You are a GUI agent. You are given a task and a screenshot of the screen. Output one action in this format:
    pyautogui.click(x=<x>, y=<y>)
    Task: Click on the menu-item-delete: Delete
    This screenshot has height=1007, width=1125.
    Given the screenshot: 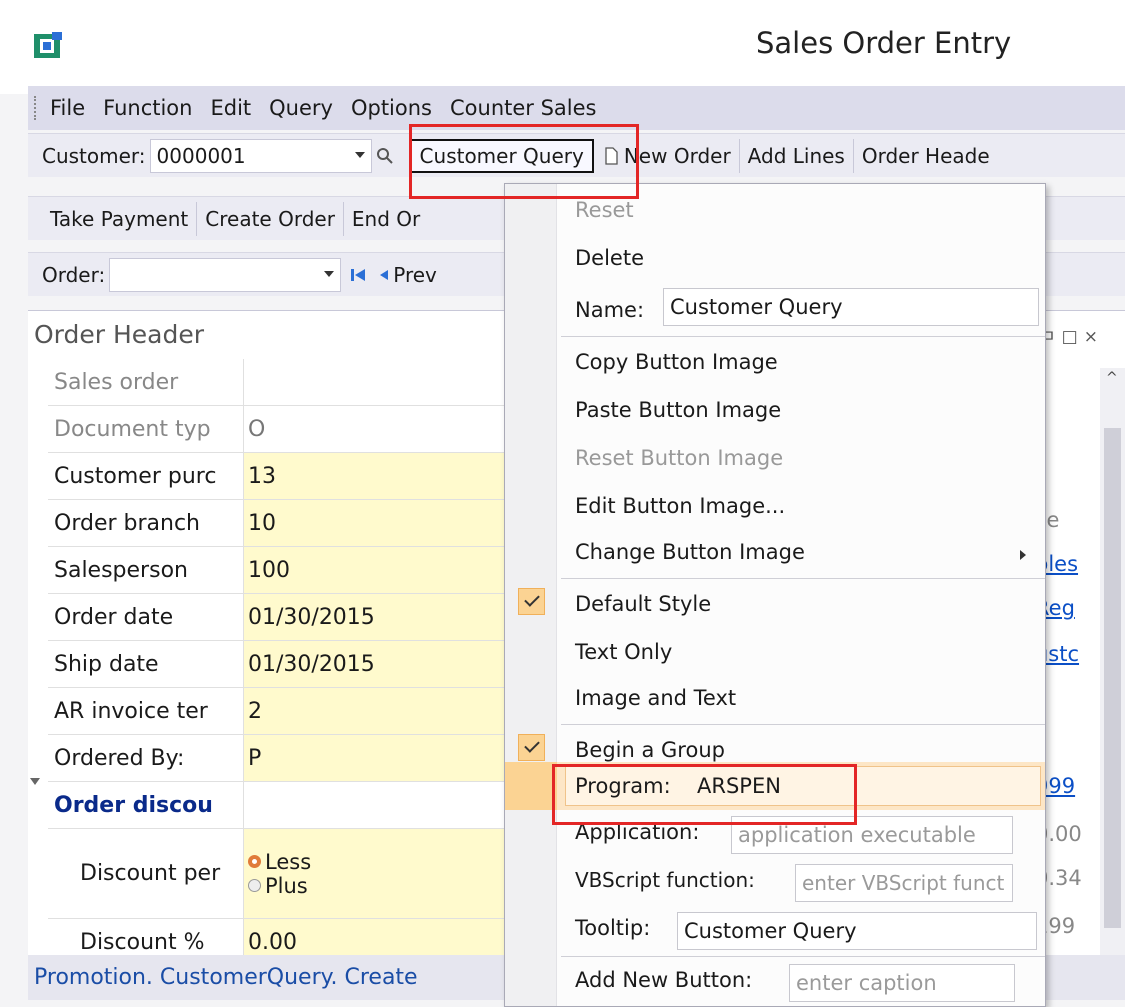 What is the action you would take?
    pyautogui.click(x=609, y=258)
    